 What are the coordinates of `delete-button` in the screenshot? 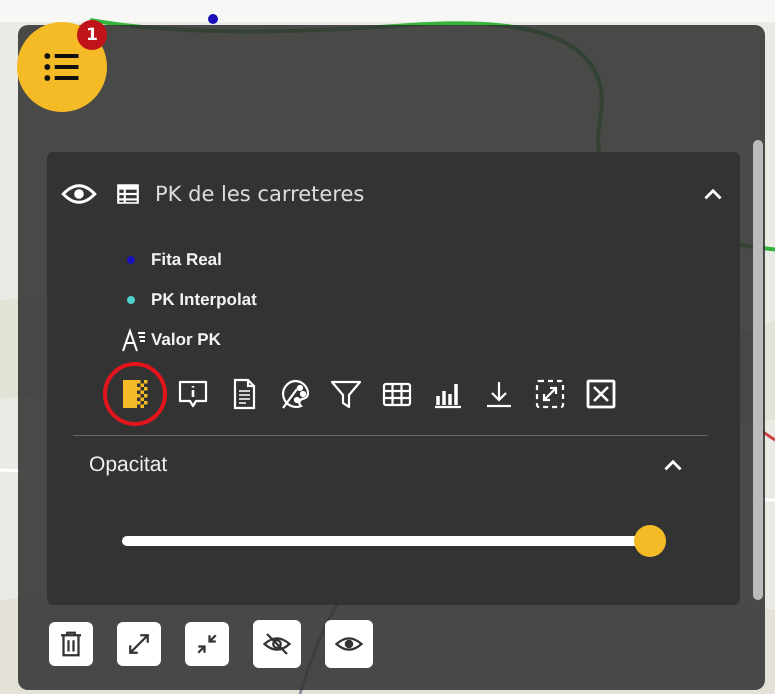 It's located at (71, 644).